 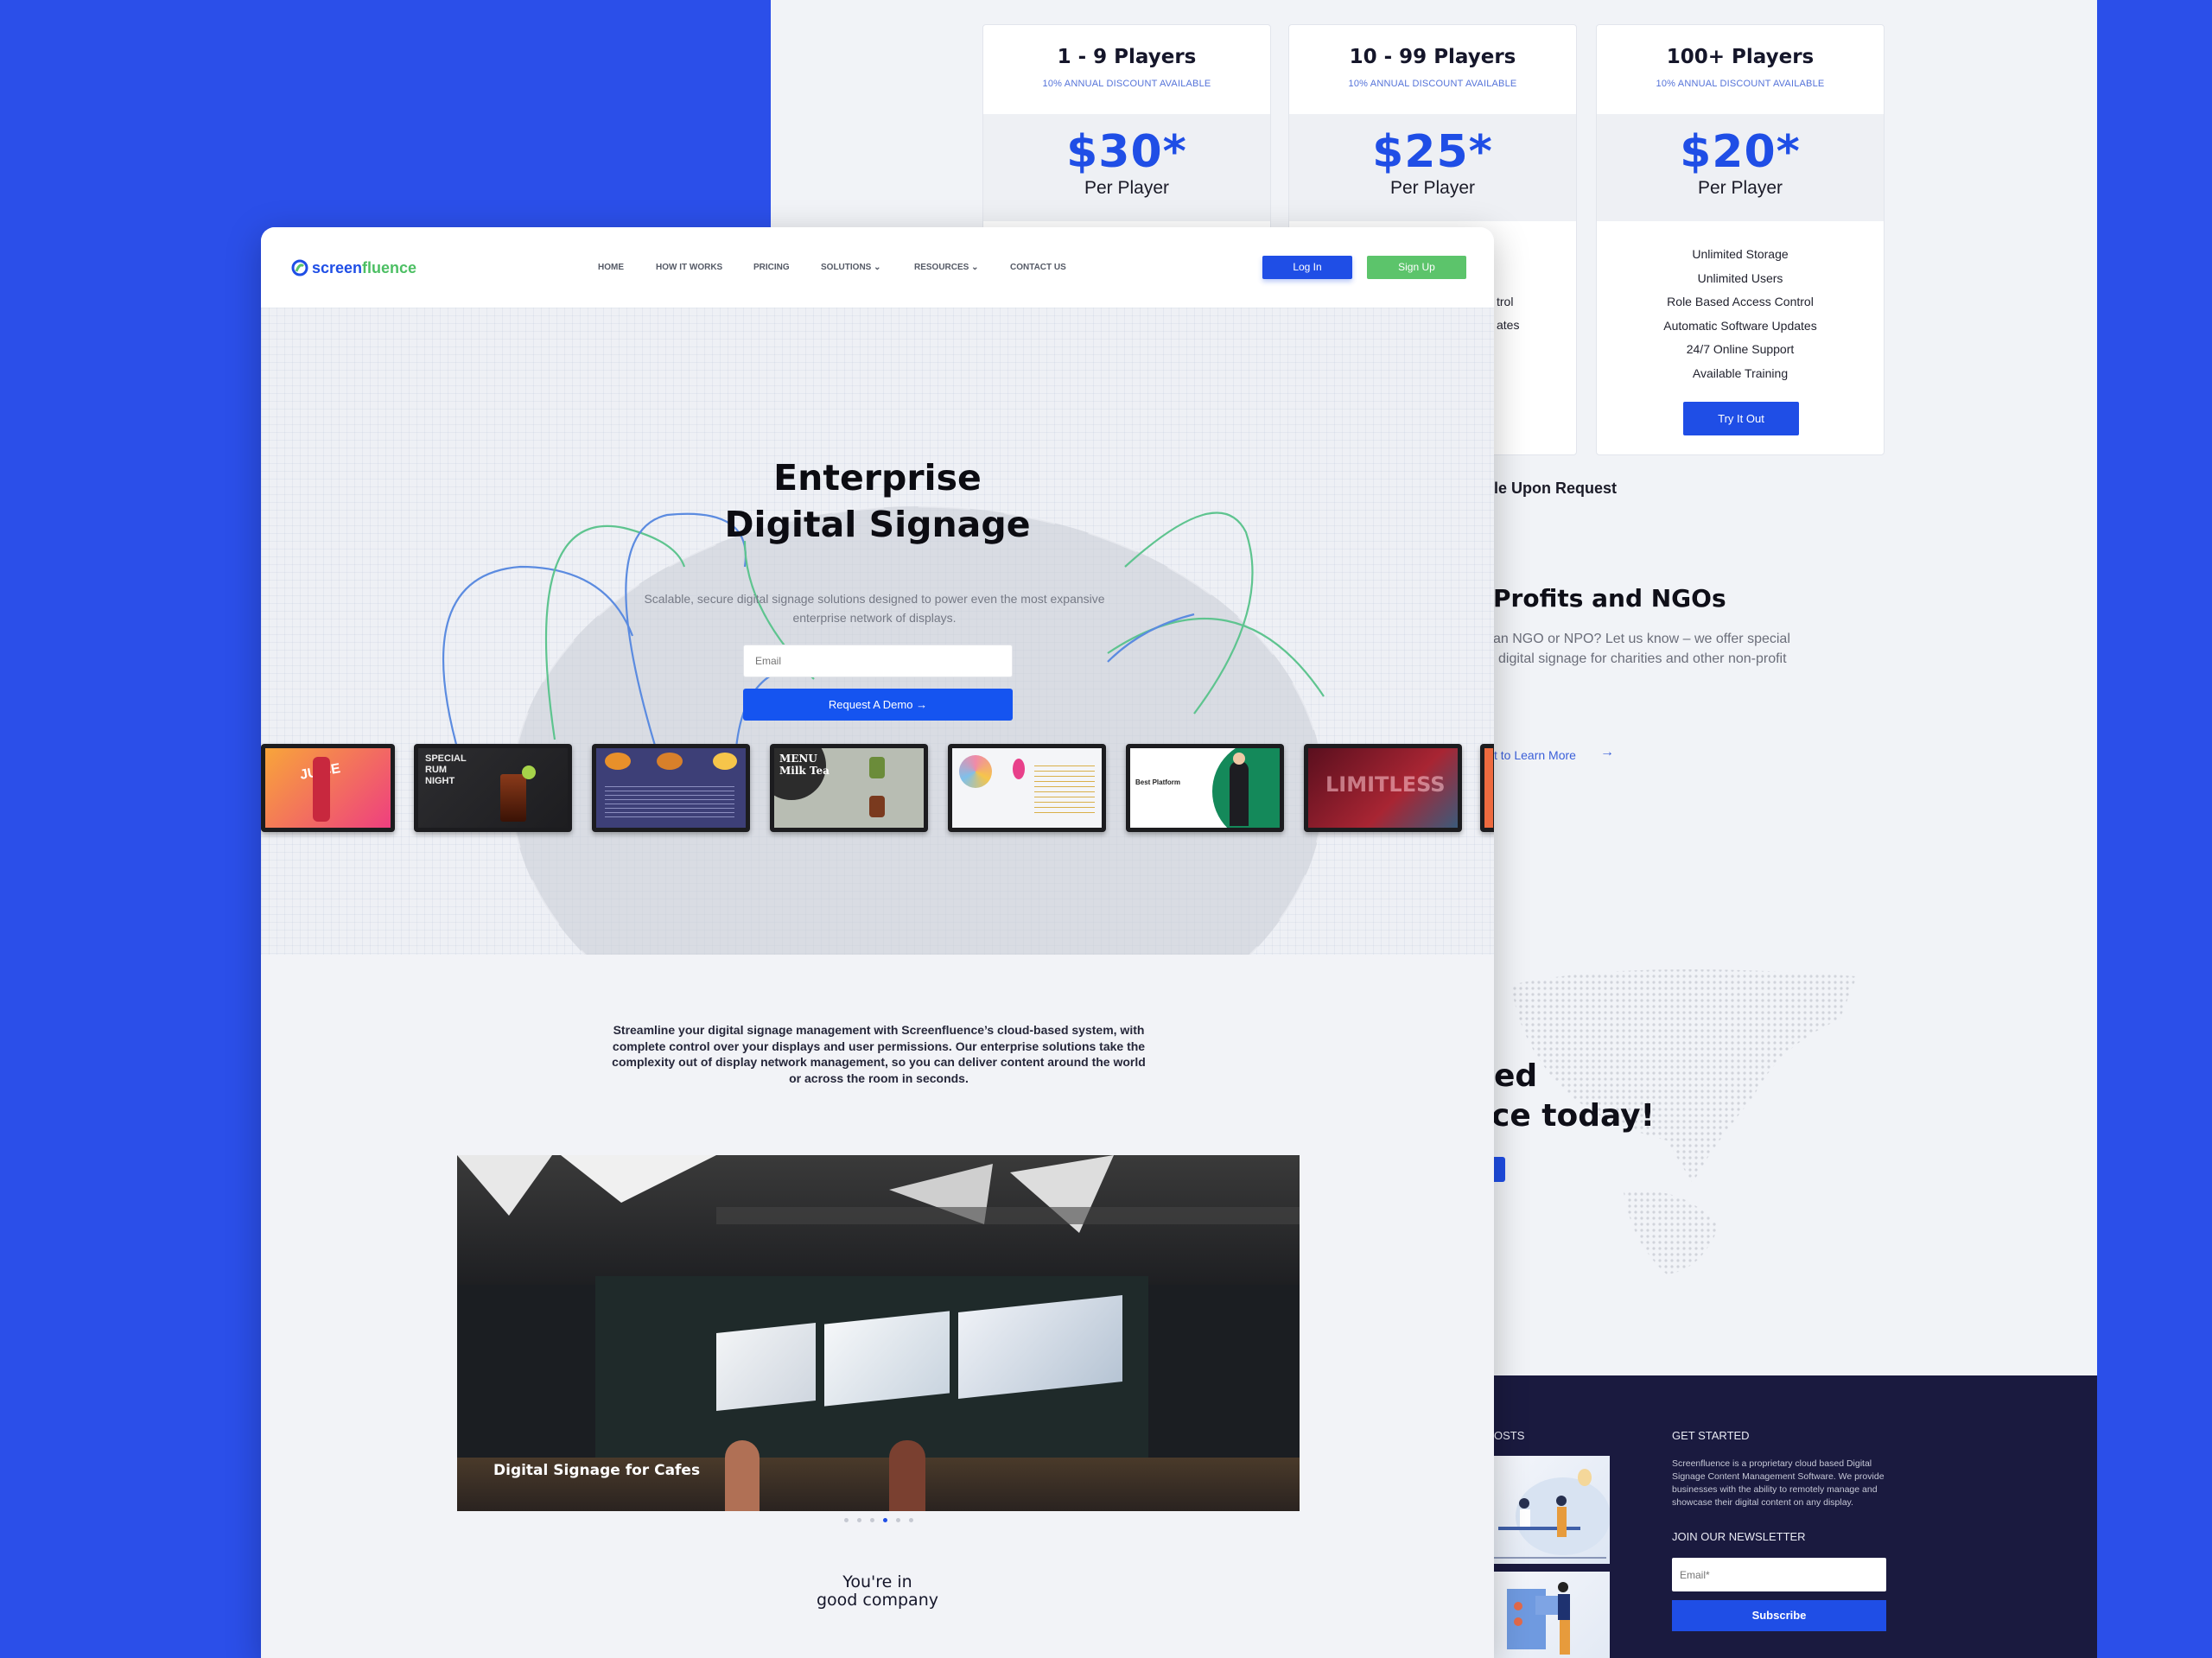 What do you see at coordinates (1740, 301) in the screenshot?
I see `feature-item: Role Based Access Control` at bounding box center [1740, 301].